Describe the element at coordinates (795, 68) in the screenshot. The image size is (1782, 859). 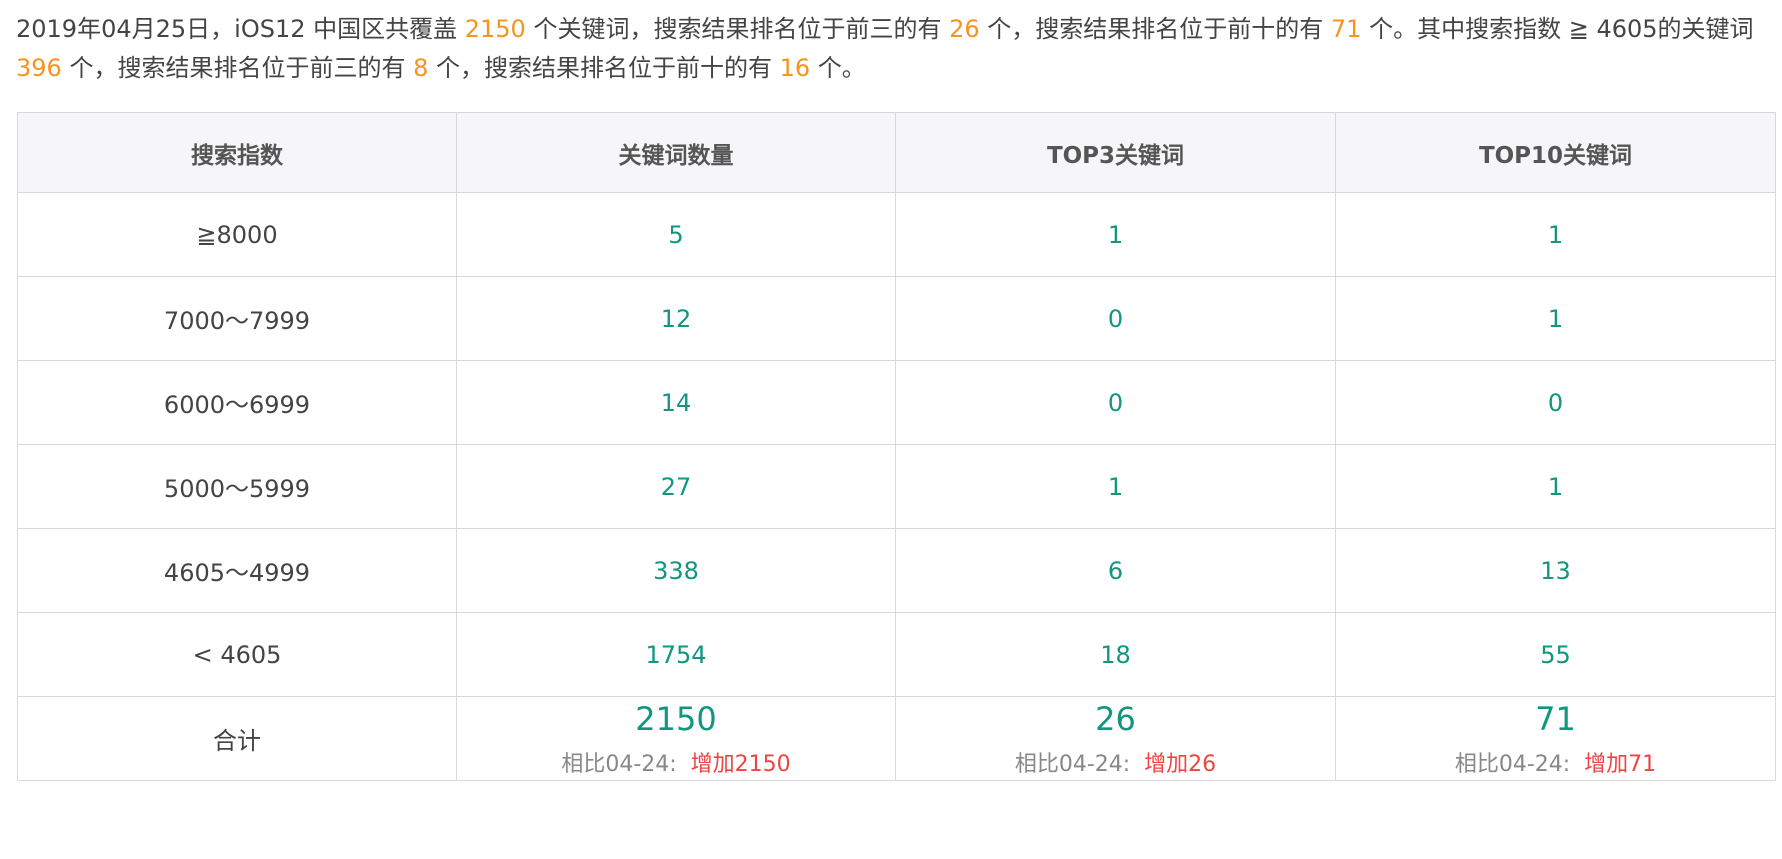
I see `summary-high-top10-count: 16` at that location.